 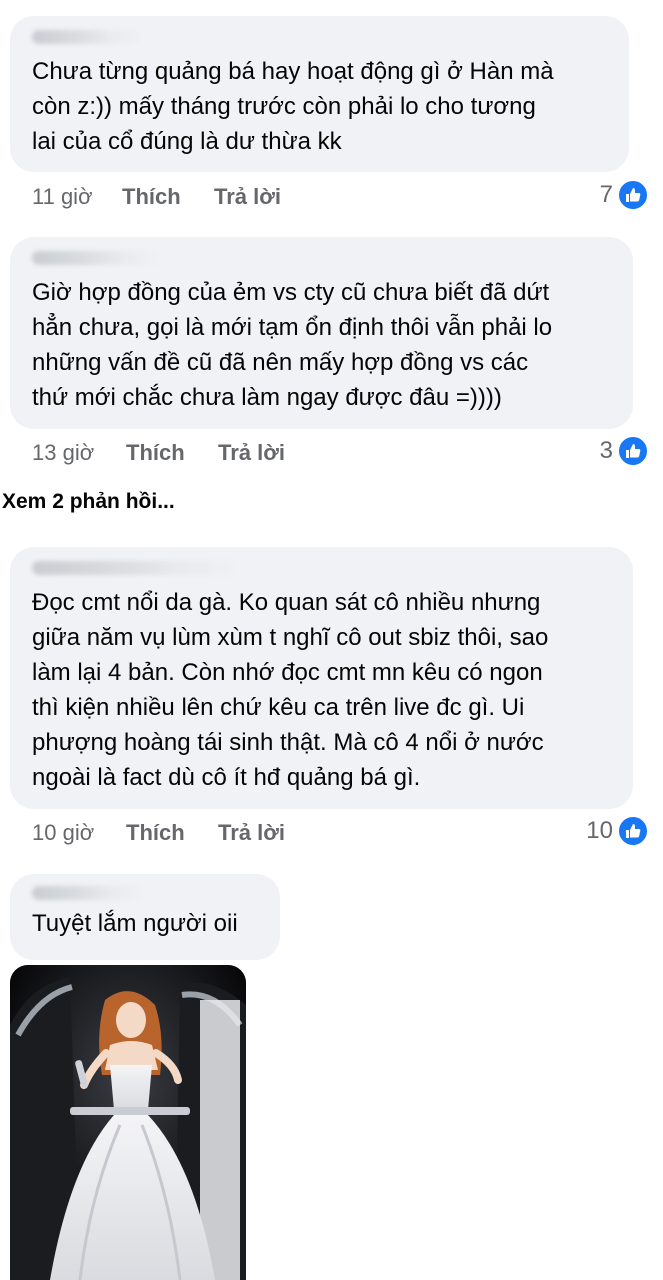 I want to click on photo-illustration, so click(x=128, y=1122).